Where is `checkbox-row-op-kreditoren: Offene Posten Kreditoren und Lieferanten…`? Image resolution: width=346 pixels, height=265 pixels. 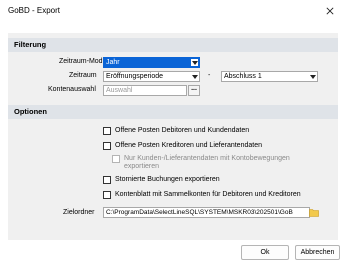
checkbox-row-op-kreditoren: Offene Posten Kreditoren und Lieferanten… is located at coordinates (182, 146).